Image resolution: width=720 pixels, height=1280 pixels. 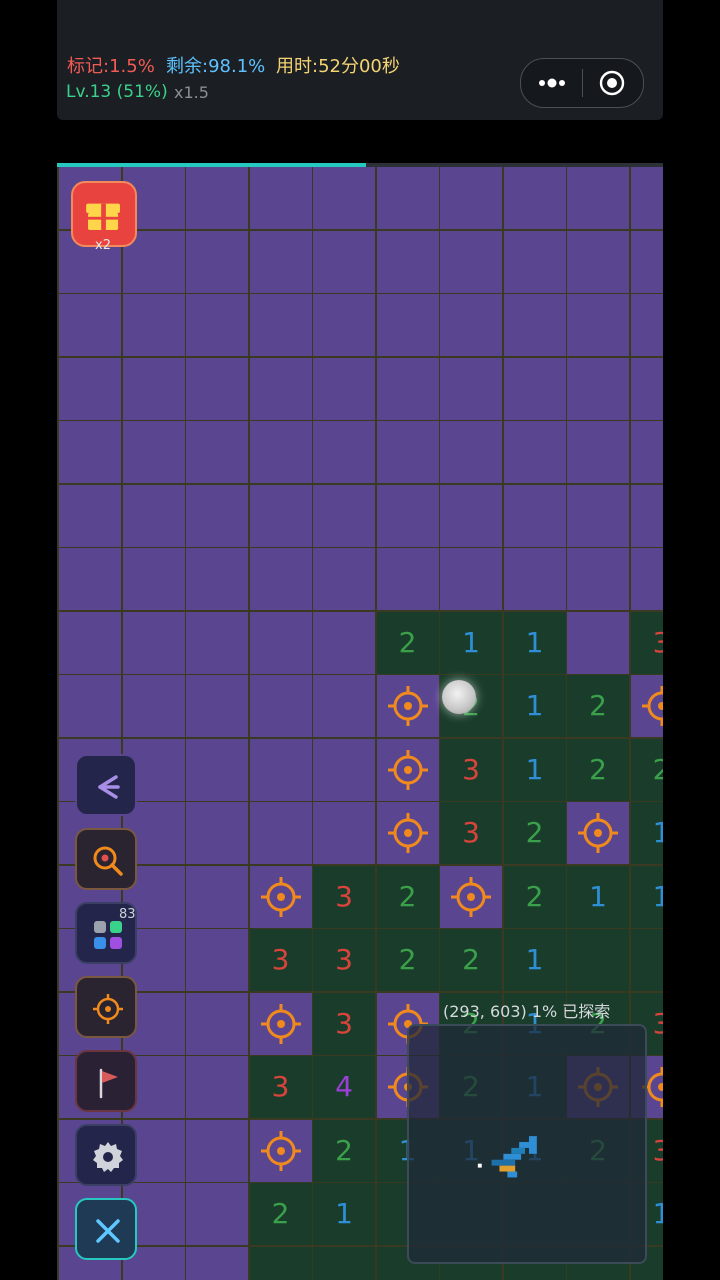 What do you see at coordinates (106, 1229) in the screenshot?
I see `close-button` at bounding box center [106, 1229].